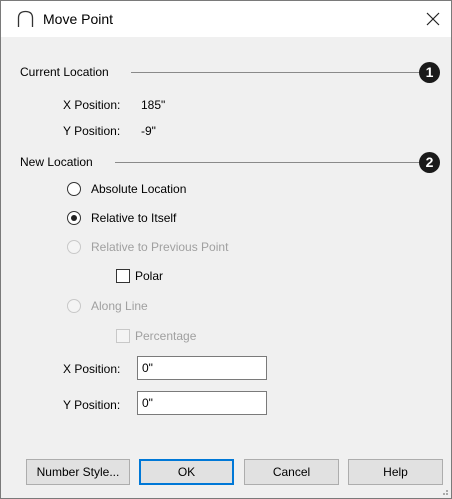 This screenshot has height=499, width=452. What do you see at coordinates (138, 189) in the screenshot?
I see `absolute-location-label: Absolute Location` at bounding box center [138, 189].